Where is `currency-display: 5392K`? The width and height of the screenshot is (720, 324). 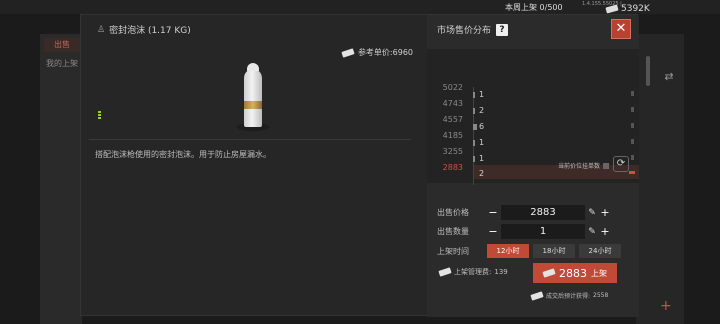 currency-display: 5392K is located at coordinates (627, 9).